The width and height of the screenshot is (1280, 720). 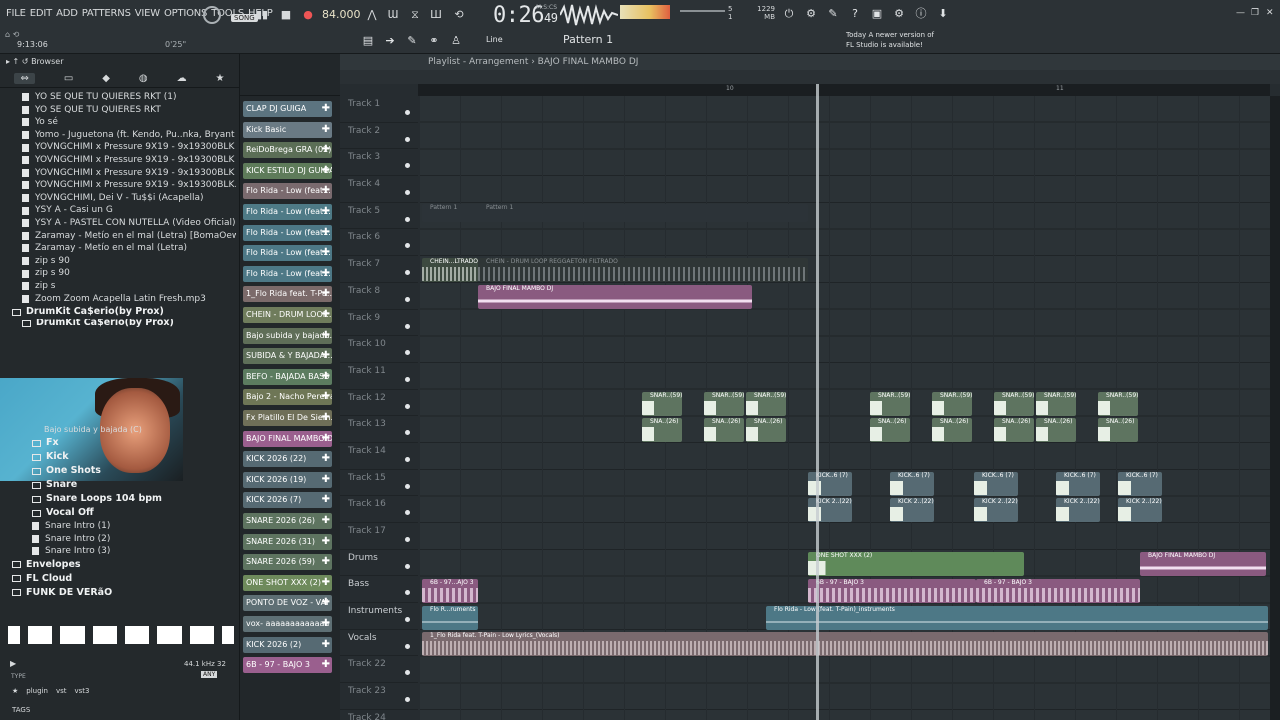 What do you see at coordinates (287, 438) in the screenshot?
I see `channel-button: BAJO FINAL MAMBO DJ ✚` at bounding box center [287, 438].